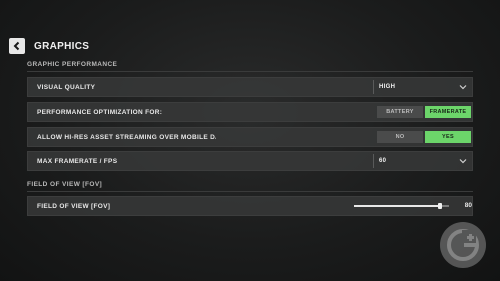  Describe the element at coordinates (448, 137) in the screenshot. I see `option-yes: YES` at that location.